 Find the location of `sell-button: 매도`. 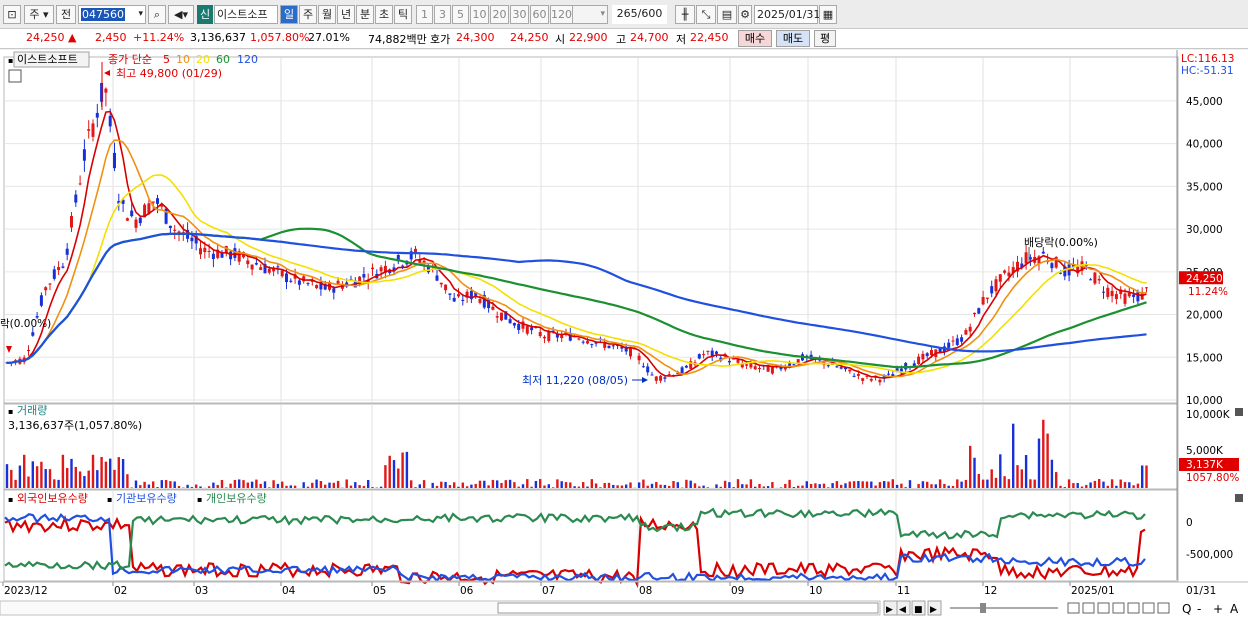

sell-button: 매도 is located at coordinates (793, 38).